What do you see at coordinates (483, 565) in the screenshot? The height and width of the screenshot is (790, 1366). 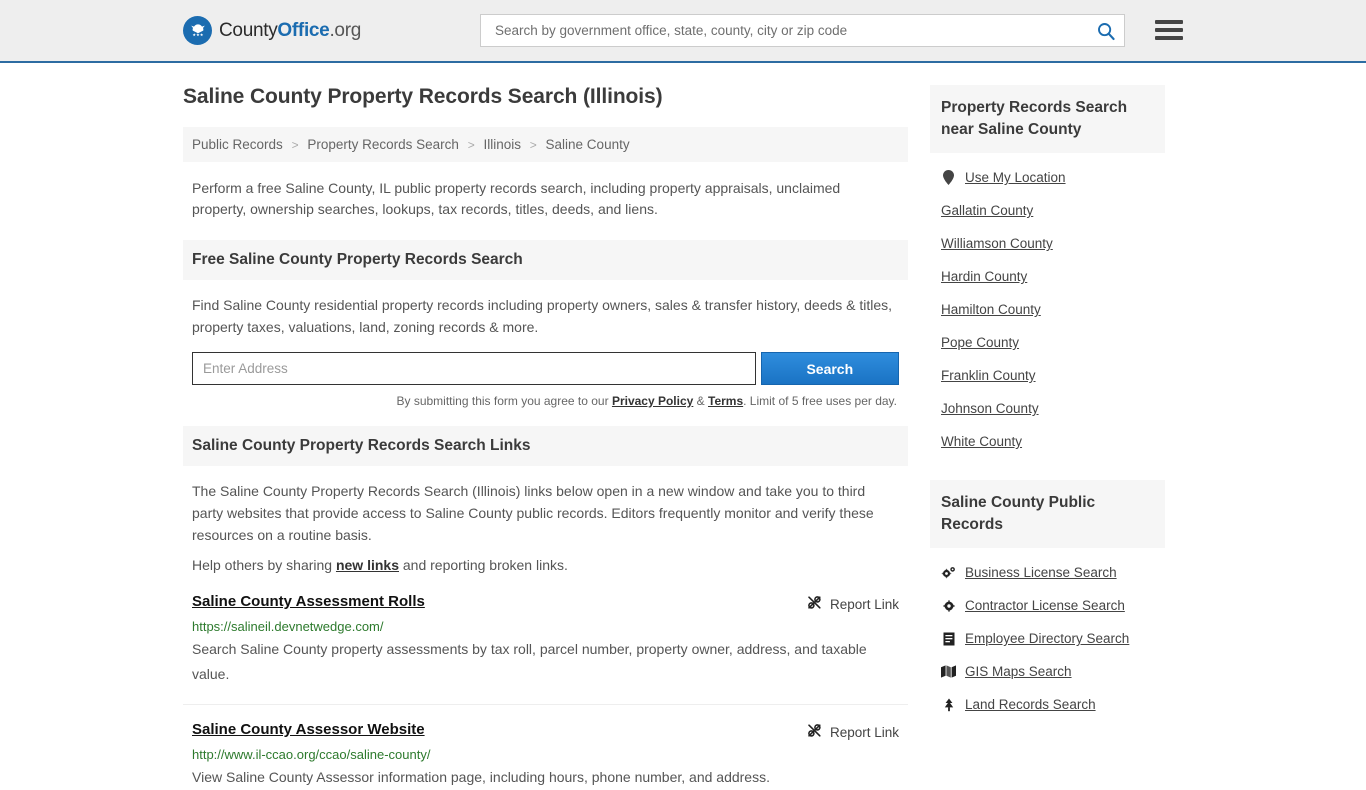 I see `help-suffix: and reporting broken links.` at bounding box center [483, 565].